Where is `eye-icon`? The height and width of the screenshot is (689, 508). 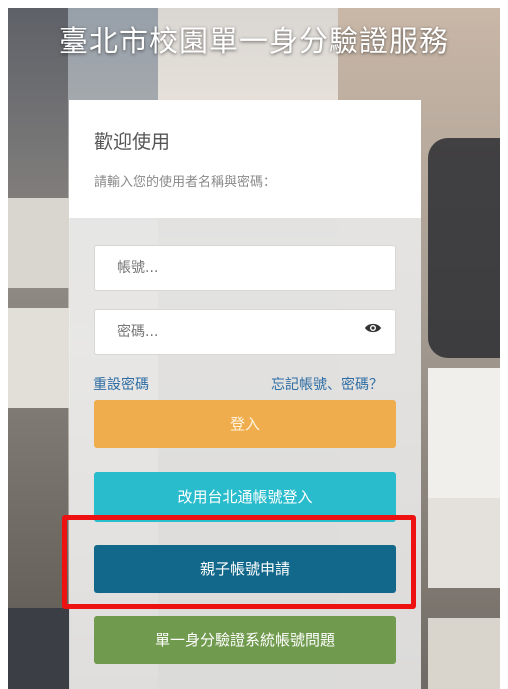 eye-icon is located at coordinates (373, 328).